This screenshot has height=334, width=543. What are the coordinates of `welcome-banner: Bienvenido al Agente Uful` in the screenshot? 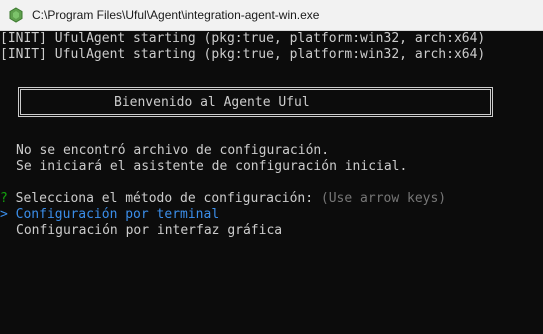 It's located at (255, 102).